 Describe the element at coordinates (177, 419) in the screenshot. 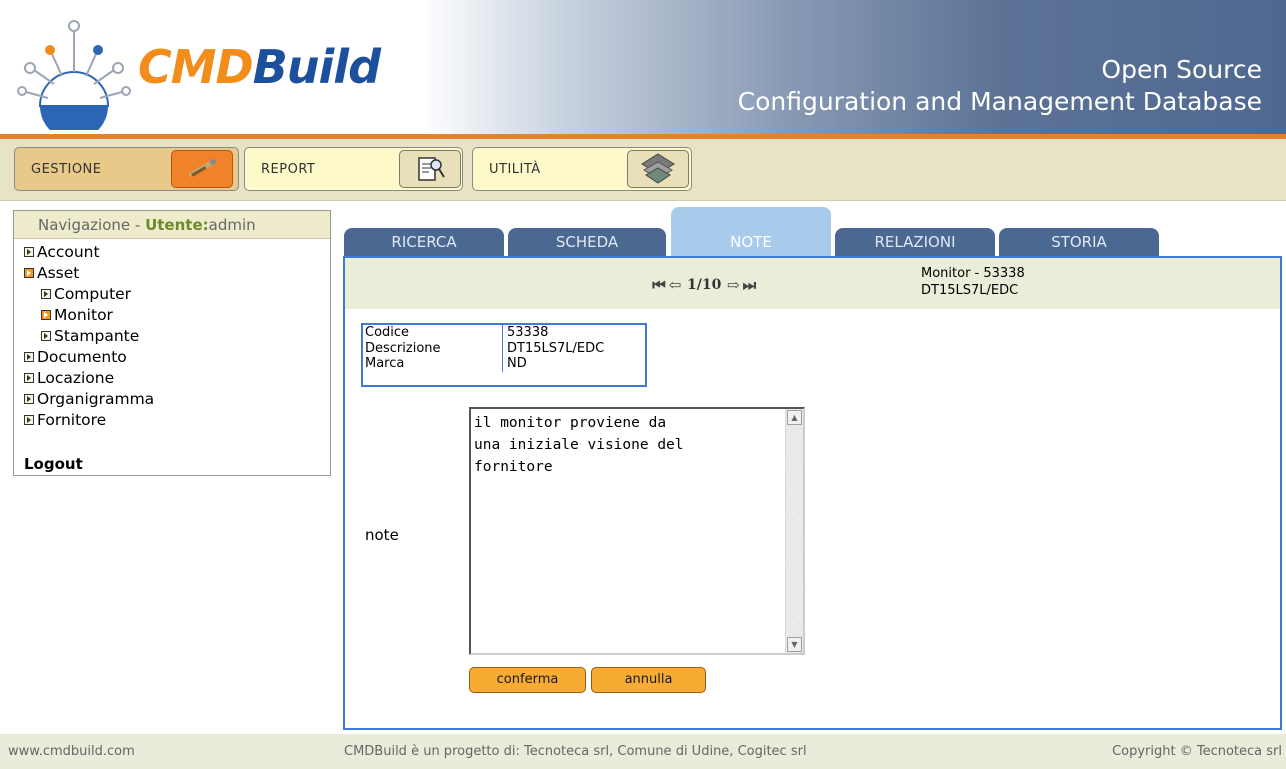

I see `tree-item-fornitore: Fornitore` at that location.